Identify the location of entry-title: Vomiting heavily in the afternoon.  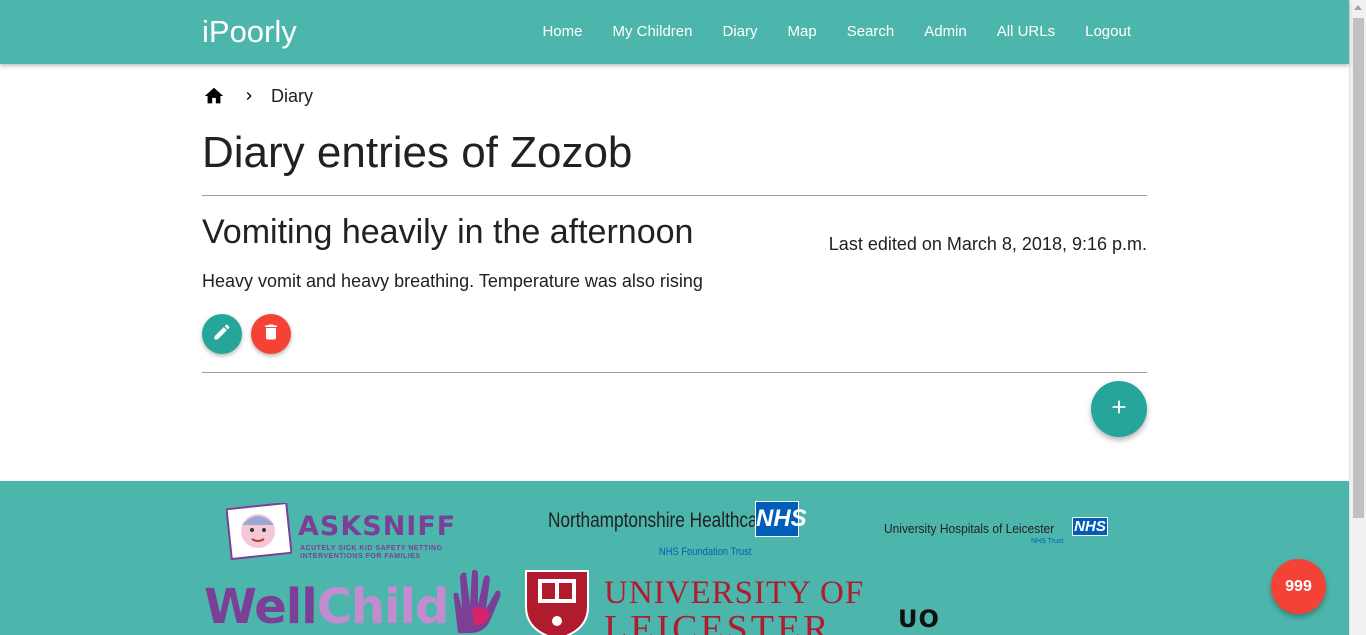
(448, 232).